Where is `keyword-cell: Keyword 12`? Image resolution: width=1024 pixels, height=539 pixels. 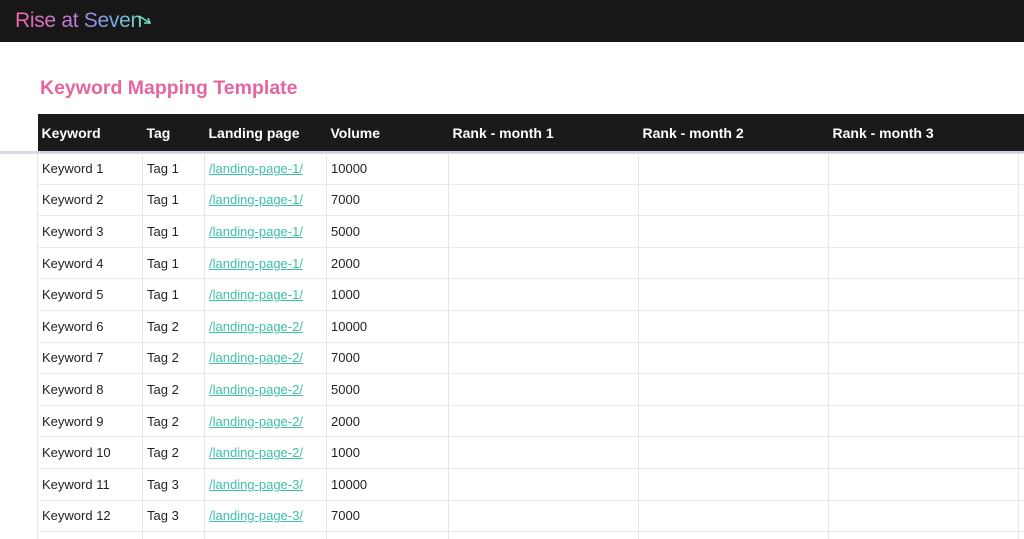 keyword-cell: Keyword 12 is located at coordinates (90, 516).